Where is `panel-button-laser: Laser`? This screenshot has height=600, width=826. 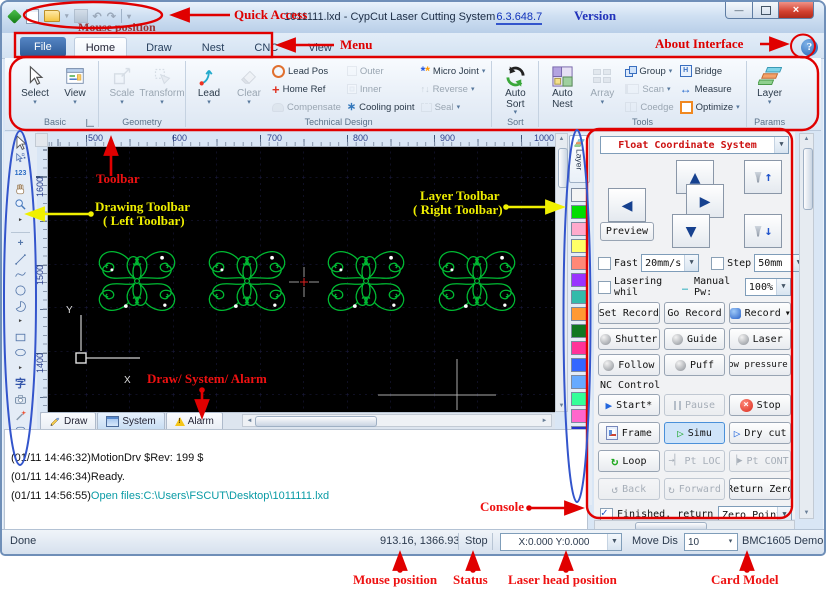 panel-button-laser: Laser is located at coordinates (760, 339).